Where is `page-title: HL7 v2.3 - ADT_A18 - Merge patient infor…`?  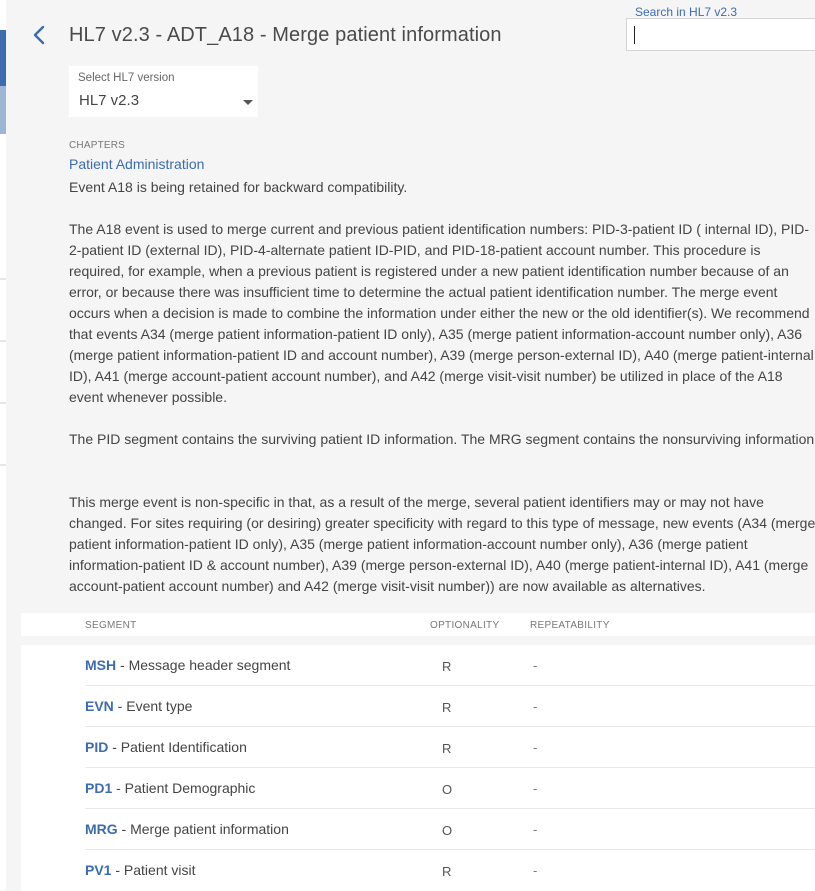
page-title: HL7 v2.3 - ADT_A18 - Merge patient infor… is located at coordinates (285, 35).